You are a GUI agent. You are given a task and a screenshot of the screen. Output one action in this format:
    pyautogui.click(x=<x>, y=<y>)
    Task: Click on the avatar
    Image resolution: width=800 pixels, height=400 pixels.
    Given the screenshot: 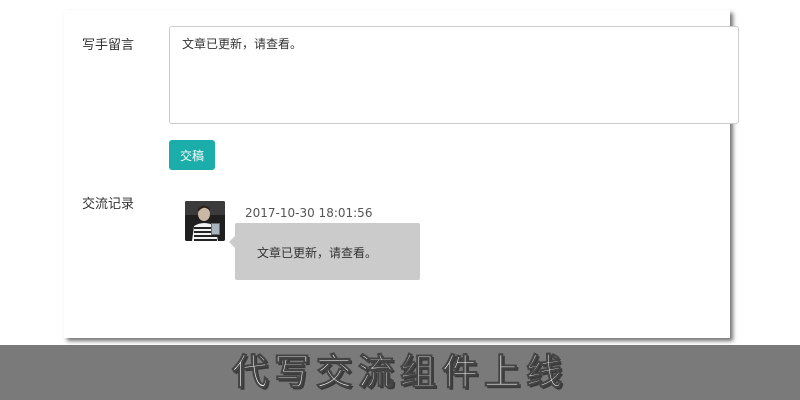 What is the action you would take?
    pyautogui.click(x=205, y=221)
    